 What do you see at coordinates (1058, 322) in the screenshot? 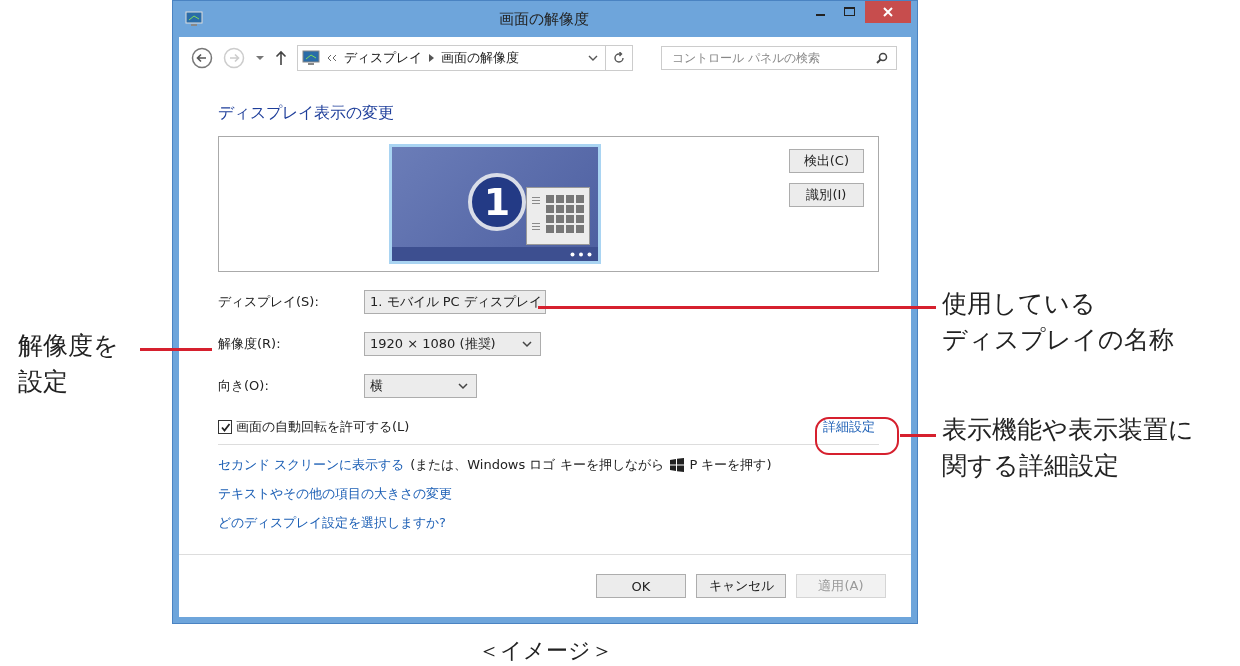
I see `callout-text: 使用している ディスプレイの名称` at bounding box center [1058, 322].